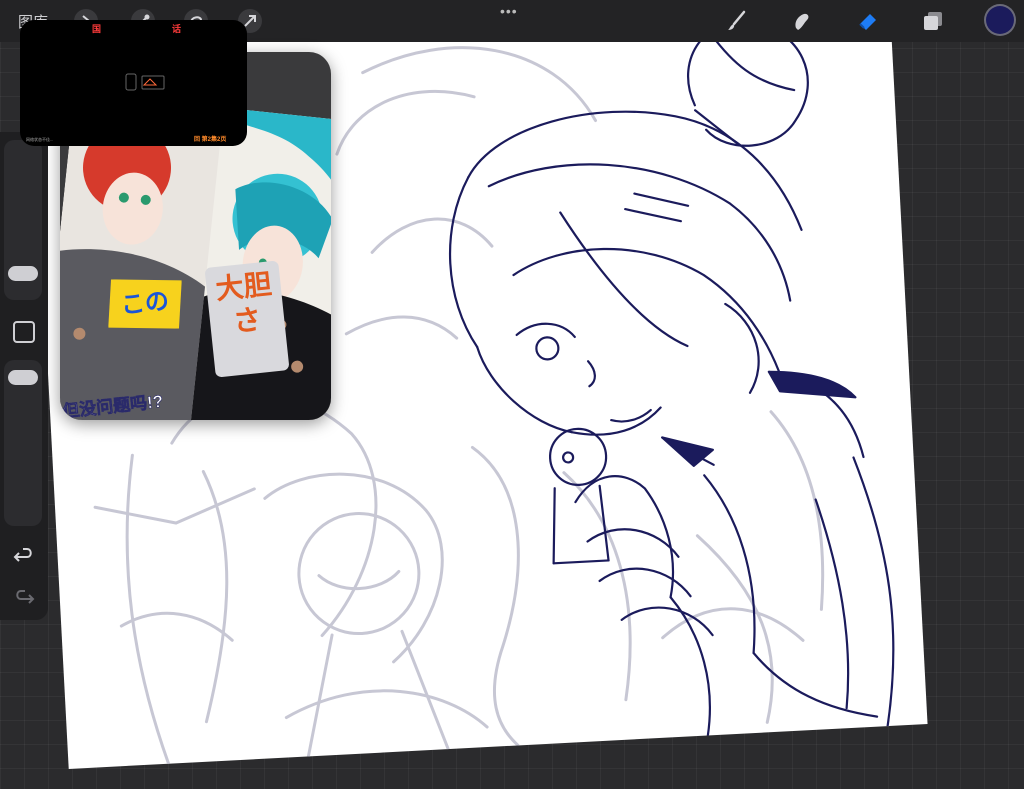 The image size is (1024, 789). I want to click on reference-title-main: 大胆さ, so click(247, 319).